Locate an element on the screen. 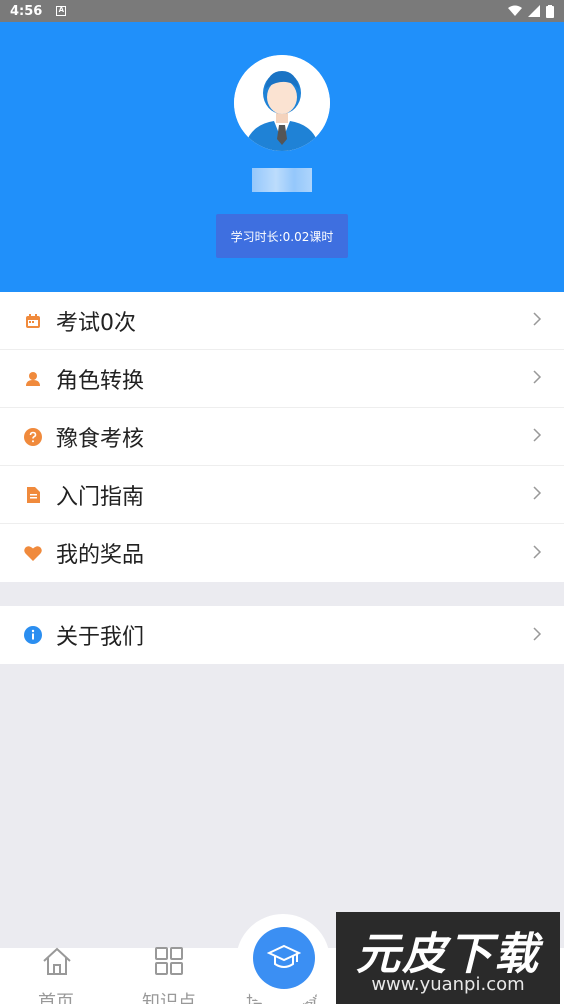 The image size is (564, 1004). tab-knowledge: 知识点 is located at coordinates (169, 975).